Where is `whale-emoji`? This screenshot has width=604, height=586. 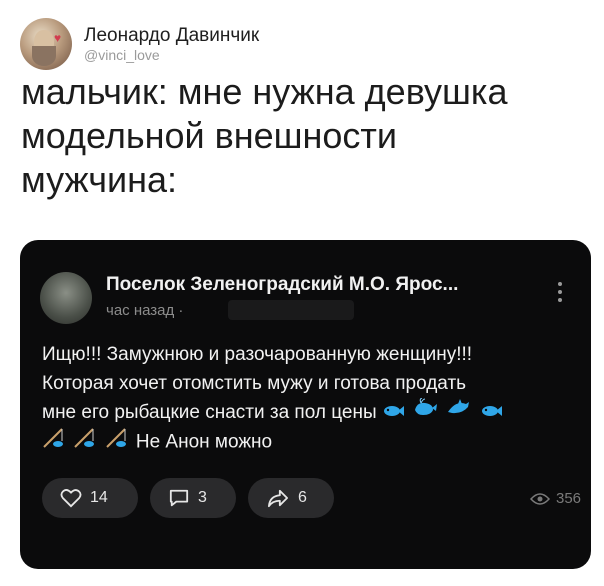 whale-emoji is located at coordinates (425, 412).